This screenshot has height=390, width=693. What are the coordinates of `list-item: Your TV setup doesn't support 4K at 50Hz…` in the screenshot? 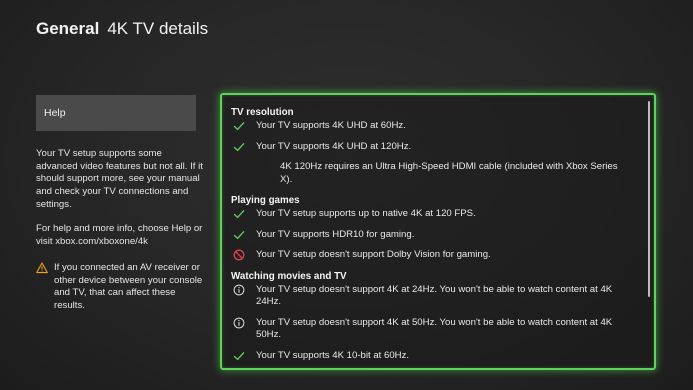 It's located at (431, 329).